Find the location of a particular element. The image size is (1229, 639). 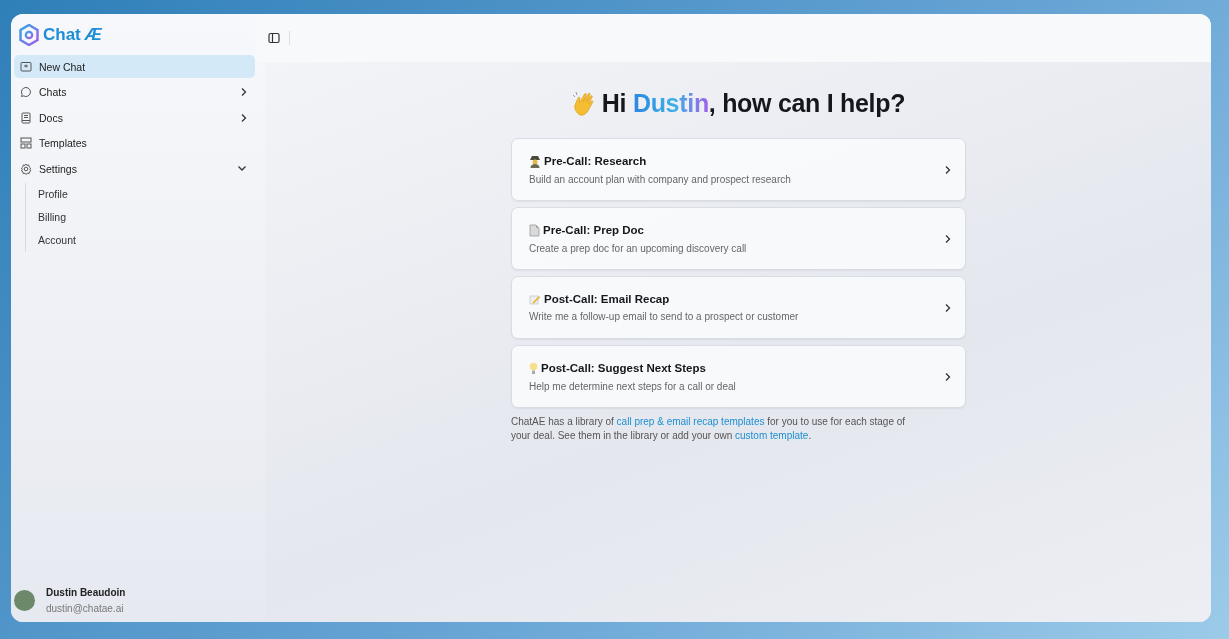

hexagon-logo-icon is located at coordinates (29, 34).